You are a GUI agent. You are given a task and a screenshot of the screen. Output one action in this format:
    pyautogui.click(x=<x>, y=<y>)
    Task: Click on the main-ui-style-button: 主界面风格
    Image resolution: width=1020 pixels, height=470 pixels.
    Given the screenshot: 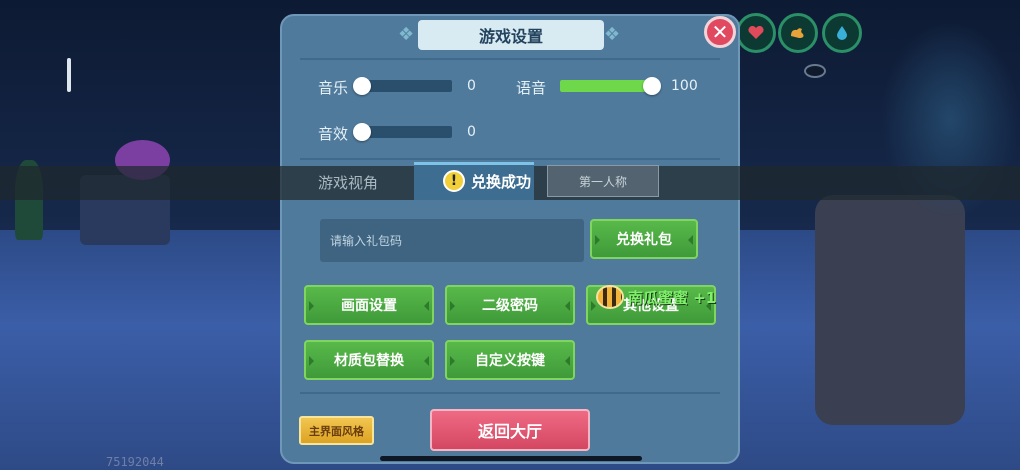 What is the action you would take?
    pyautogui.click(x=336, y=430)
    